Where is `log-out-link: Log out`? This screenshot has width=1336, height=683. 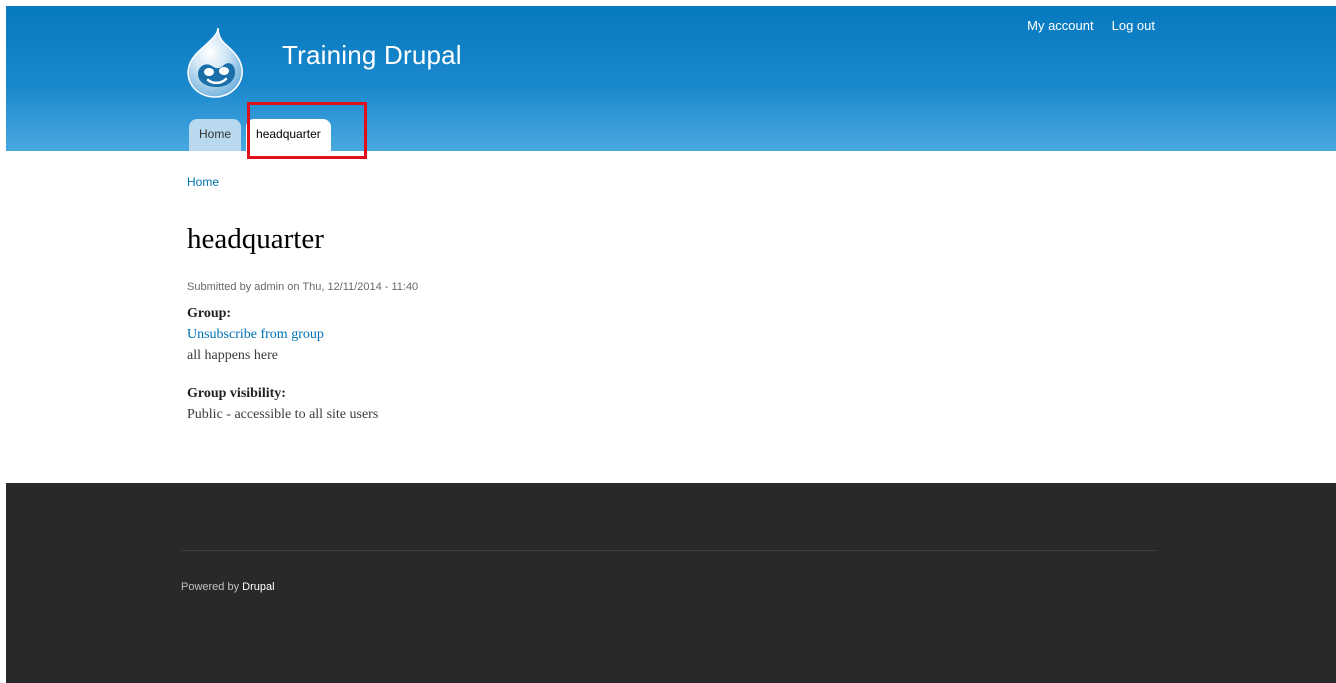 log-out-link: Log out is located at coordinates (1133, 25).